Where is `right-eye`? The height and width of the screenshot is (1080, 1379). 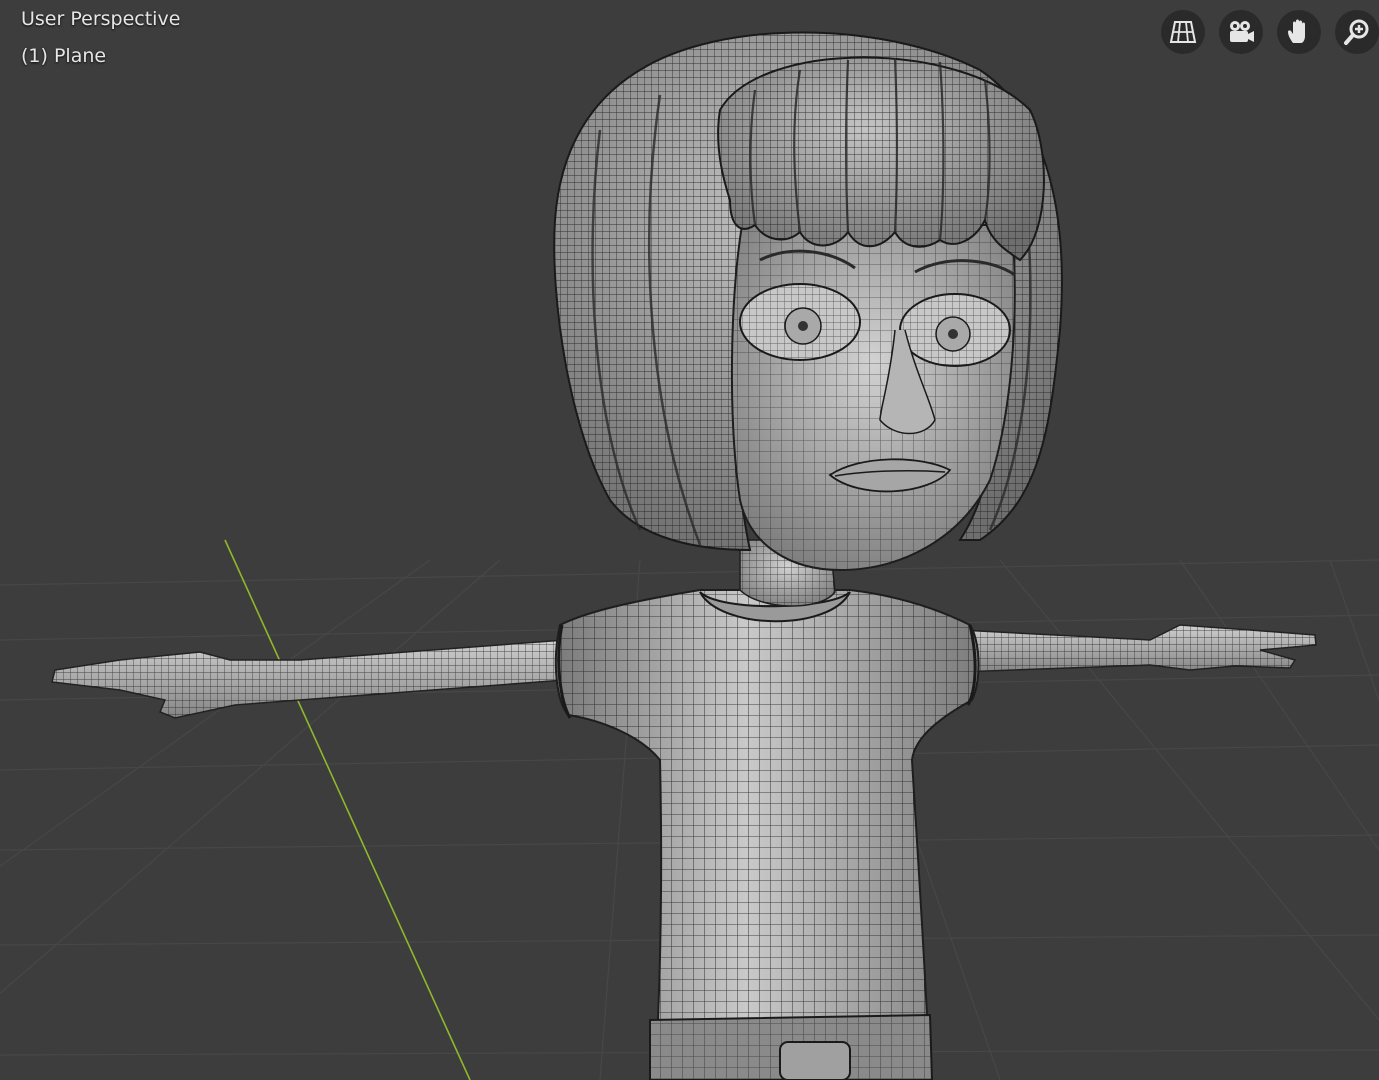
right-eye is located at coordinates (955, 330).